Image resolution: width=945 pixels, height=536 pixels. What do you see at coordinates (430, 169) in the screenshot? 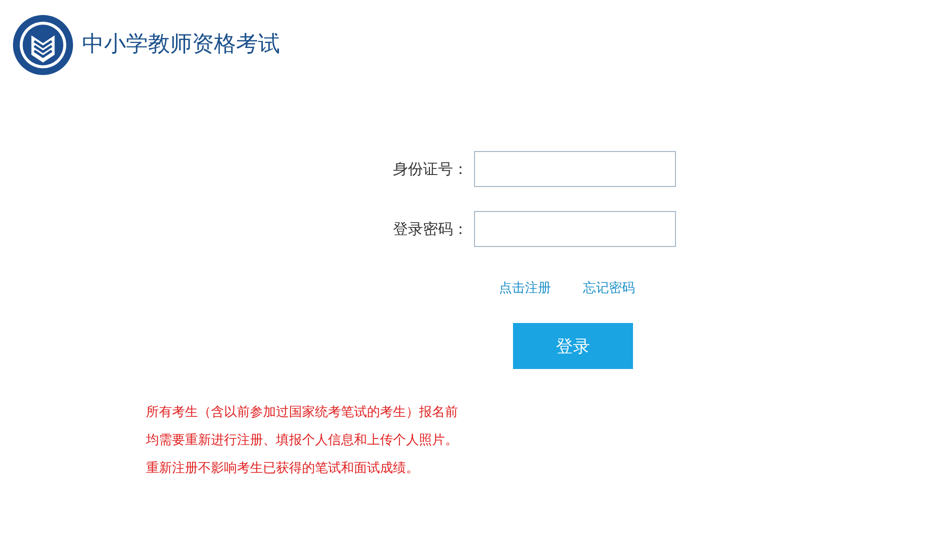
I see `field-label: 身份证号：` at bounding box center [430, 169].